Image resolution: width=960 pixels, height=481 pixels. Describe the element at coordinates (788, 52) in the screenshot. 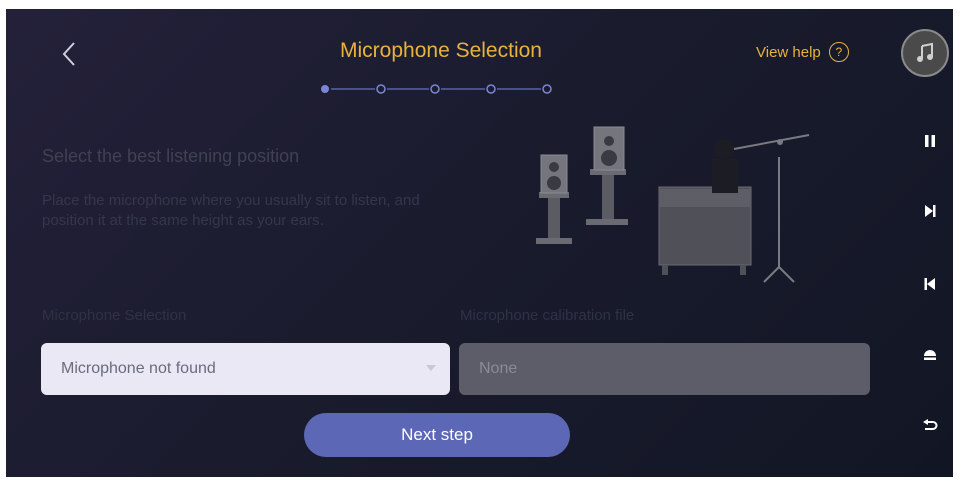

I see `view-help-label: View help` at that location.